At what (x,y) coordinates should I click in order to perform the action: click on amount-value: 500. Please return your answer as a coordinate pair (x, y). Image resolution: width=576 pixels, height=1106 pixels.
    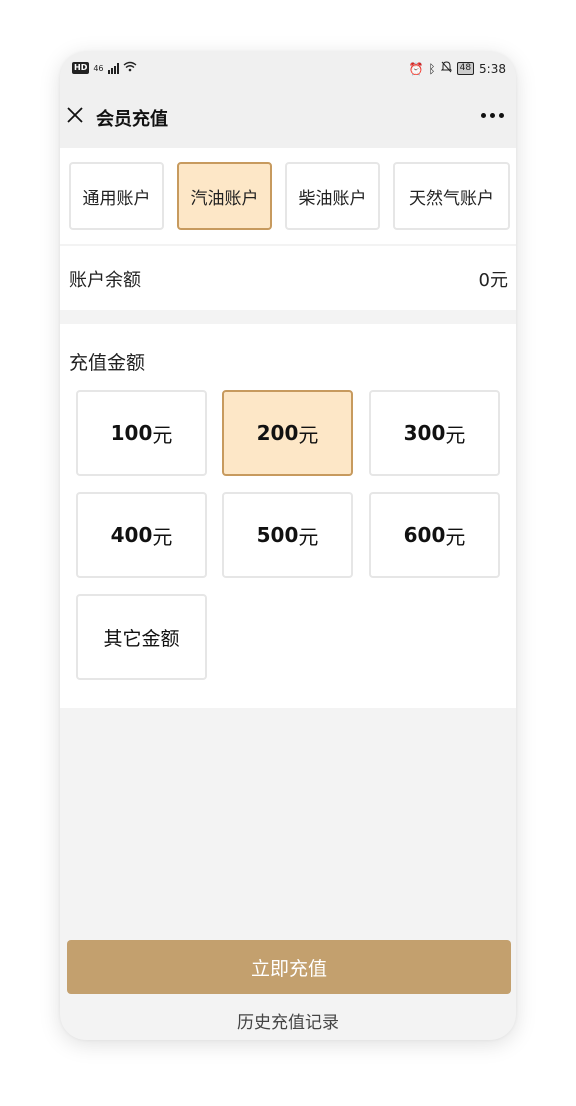
    Looking at the image, I should click on (277, 535).